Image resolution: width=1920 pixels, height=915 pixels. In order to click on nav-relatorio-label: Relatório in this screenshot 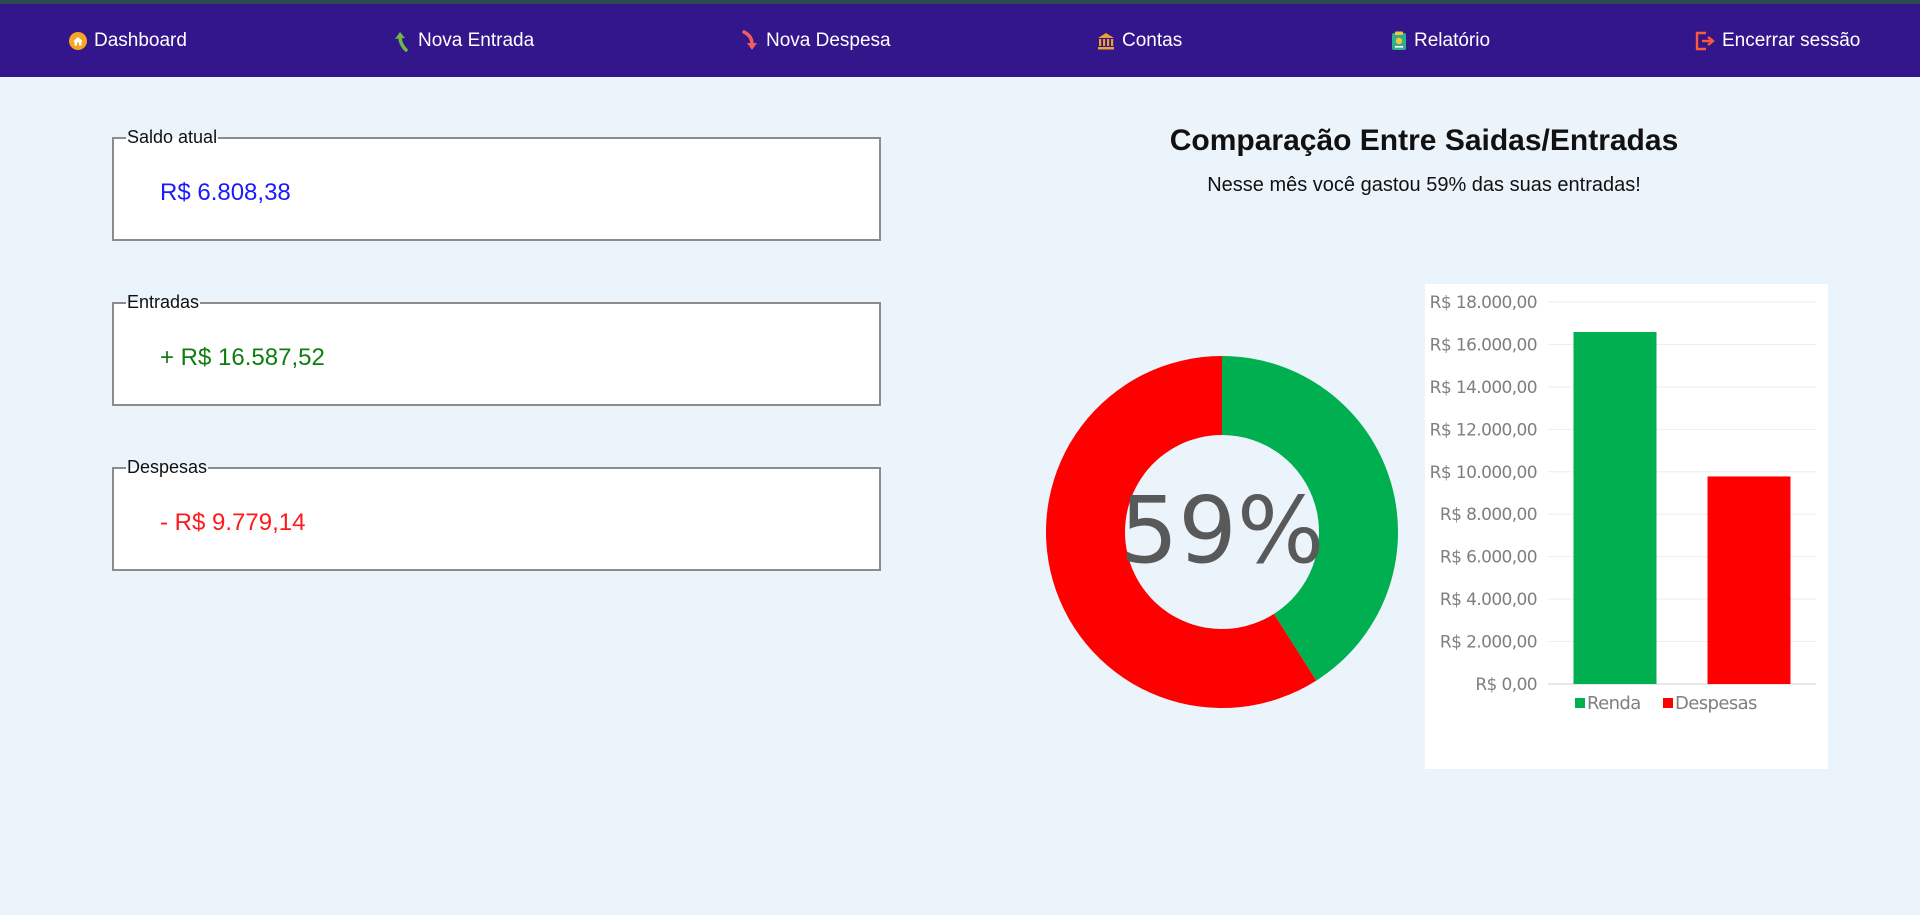, I will do `click(1452, 40)`.